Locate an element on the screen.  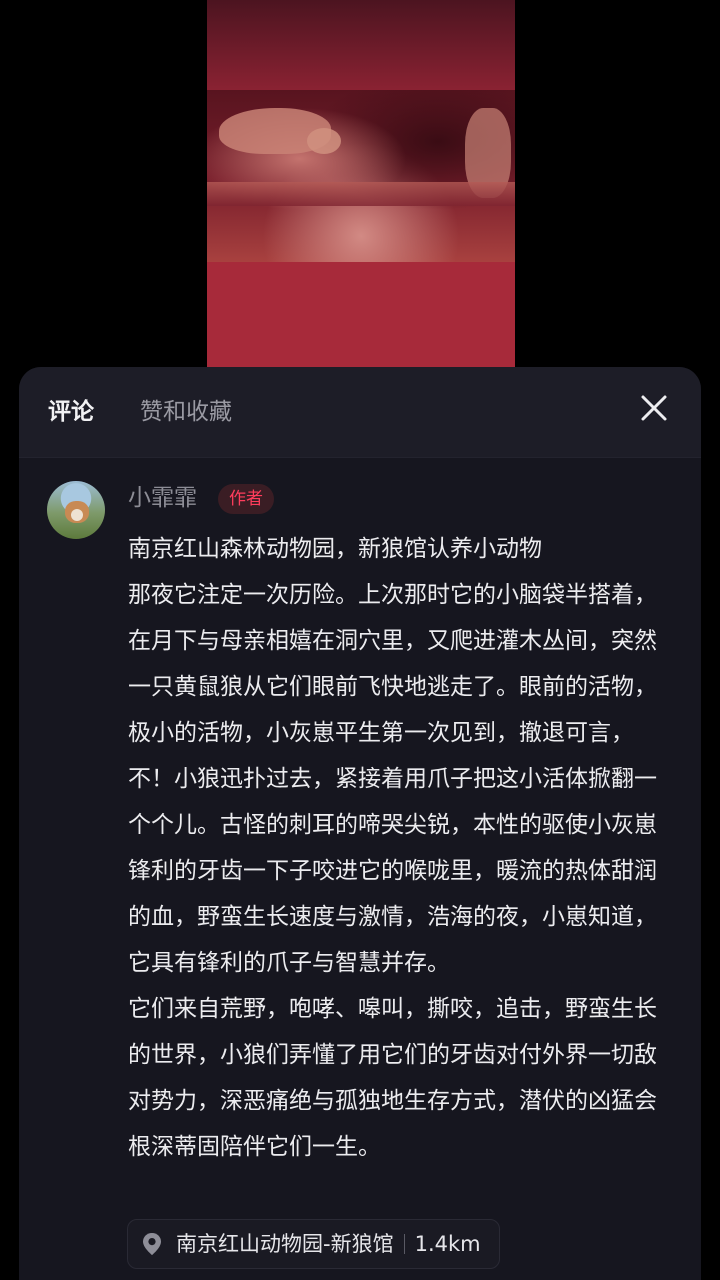
close-icon is located at coordinates (654, 408).